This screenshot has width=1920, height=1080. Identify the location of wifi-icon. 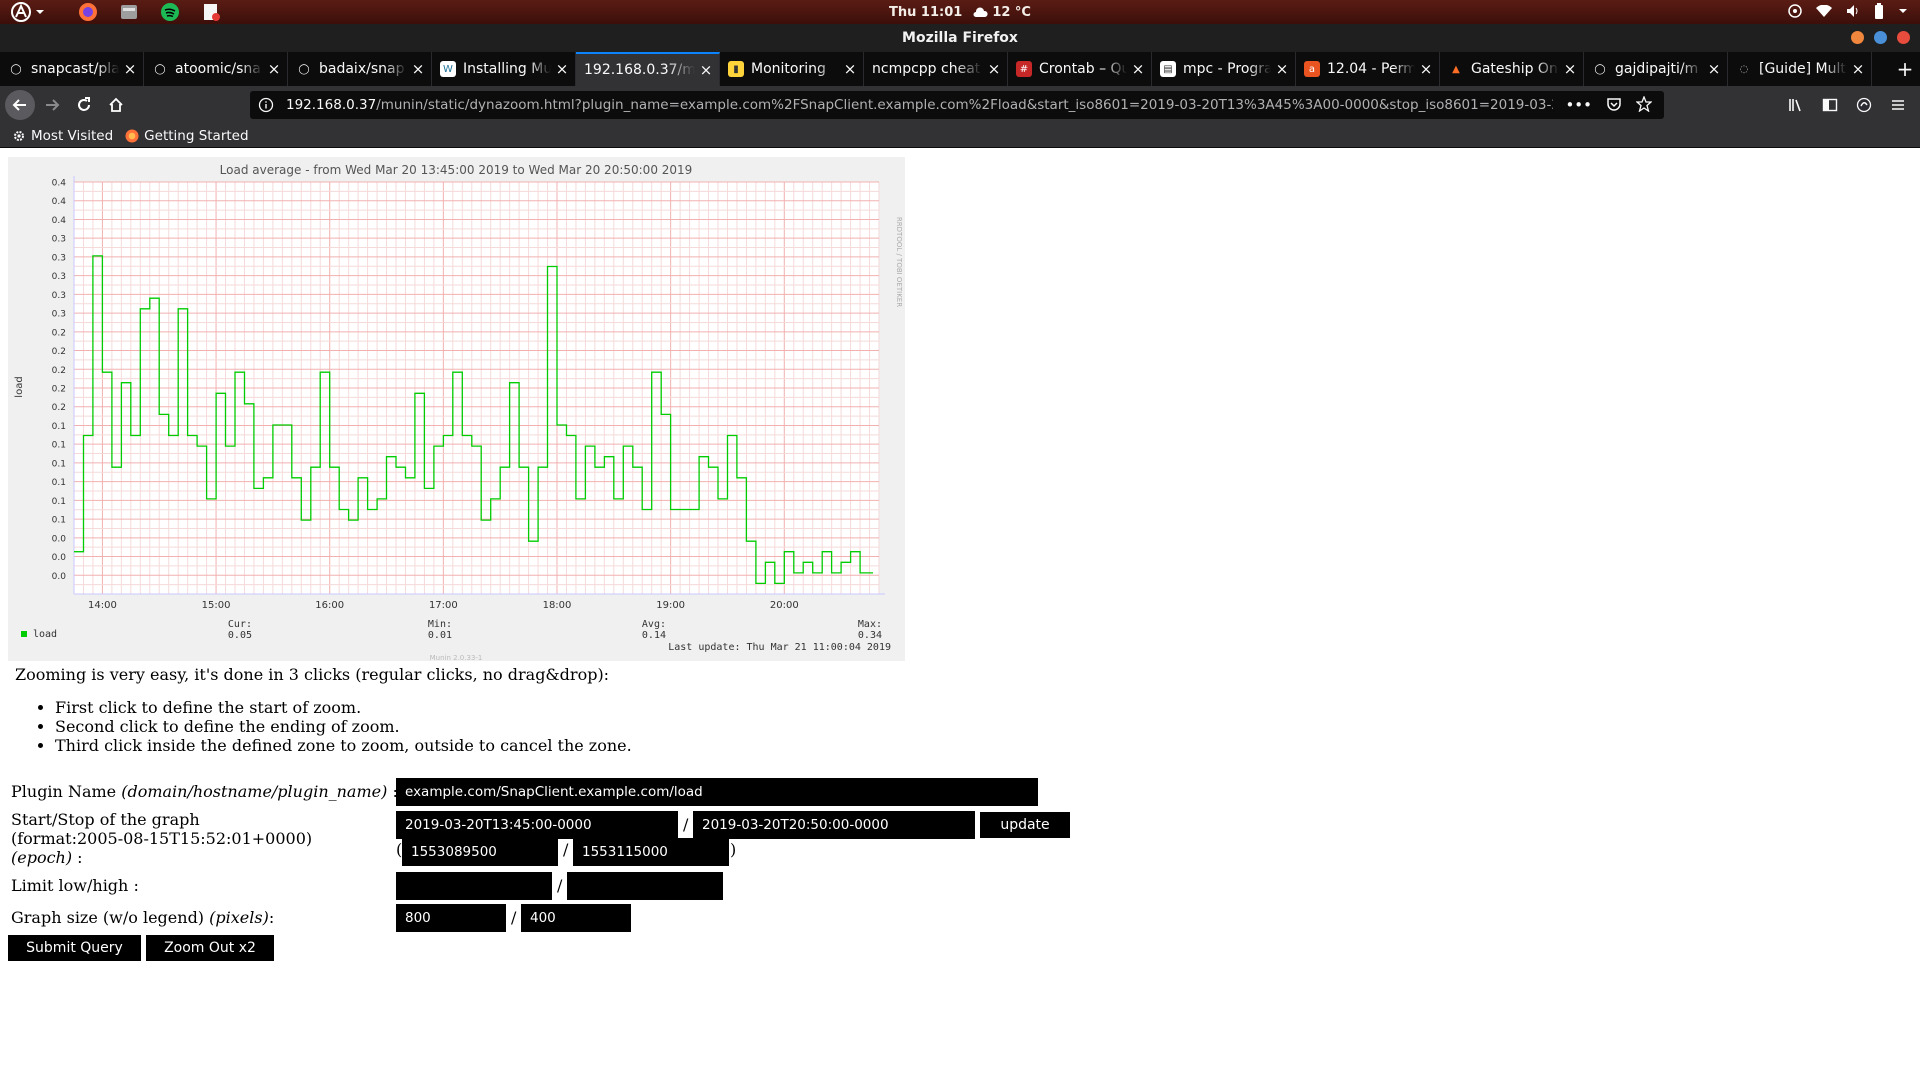
(1824, 12).